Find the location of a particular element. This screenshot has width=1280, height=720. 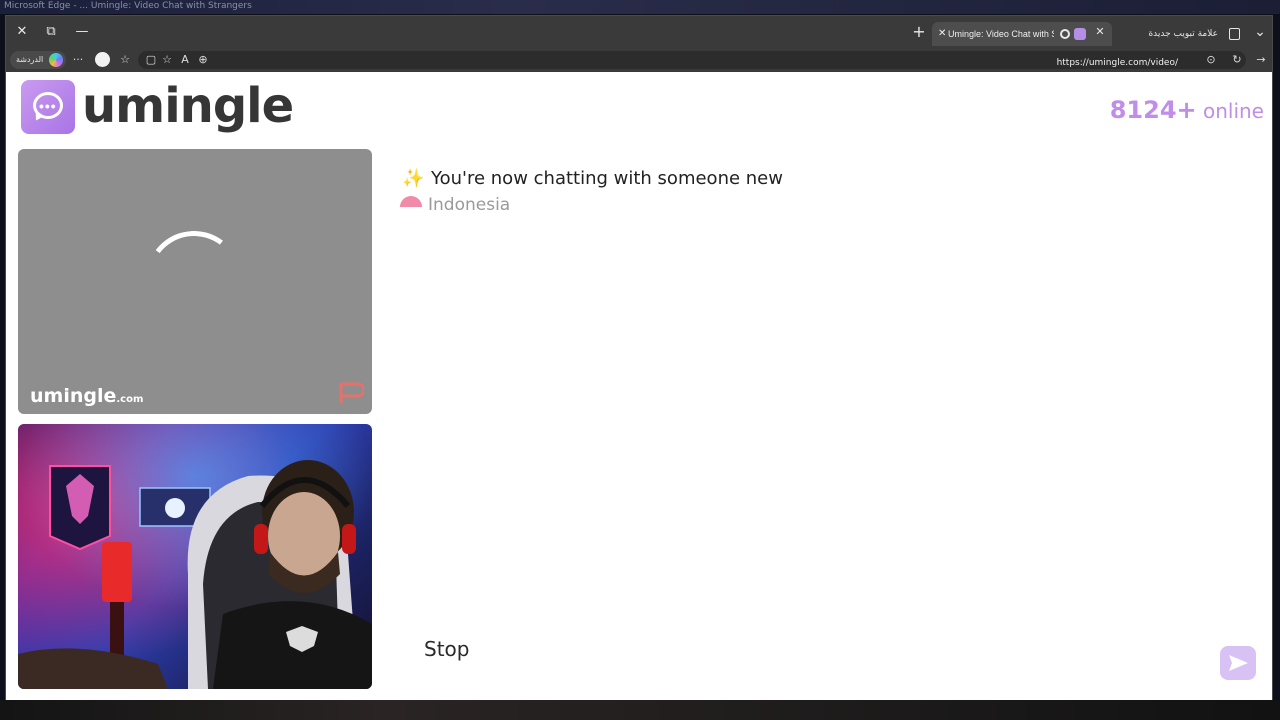

tab-title: Umingle: Video Chat with Strangers is located at coordinates (1001, 34).